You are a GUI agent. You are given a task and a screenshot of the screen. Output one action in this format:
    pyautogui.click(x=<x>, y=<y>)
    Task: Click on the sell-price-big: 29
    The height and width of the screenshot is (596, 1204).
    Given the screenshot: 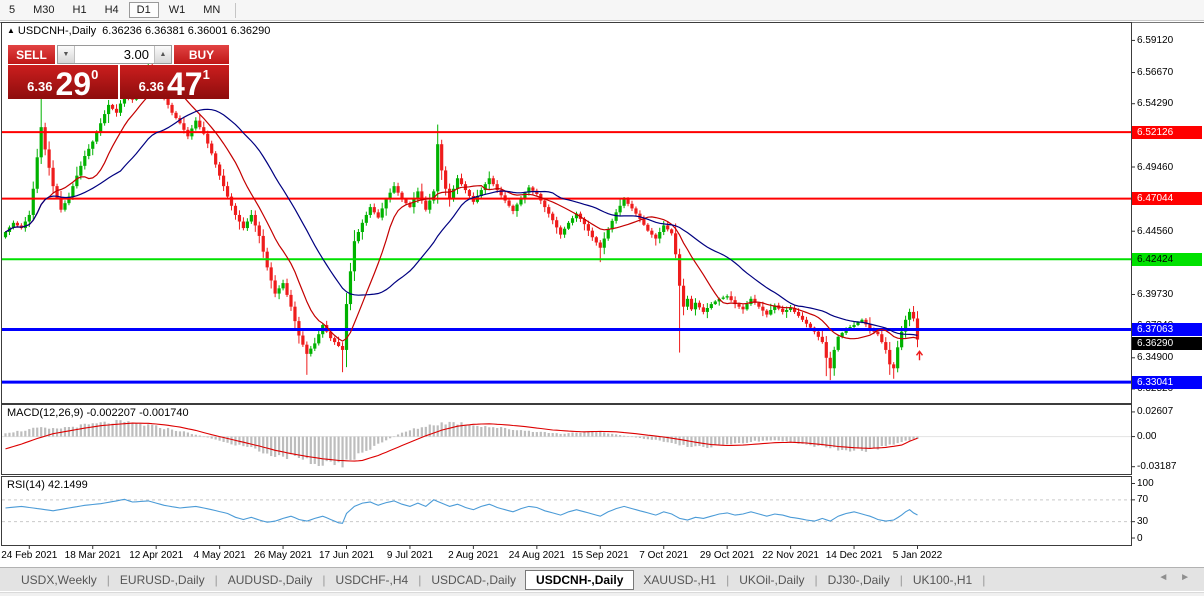 What is the action you would take?
    pyautogui.click(x=73, y=84)
    